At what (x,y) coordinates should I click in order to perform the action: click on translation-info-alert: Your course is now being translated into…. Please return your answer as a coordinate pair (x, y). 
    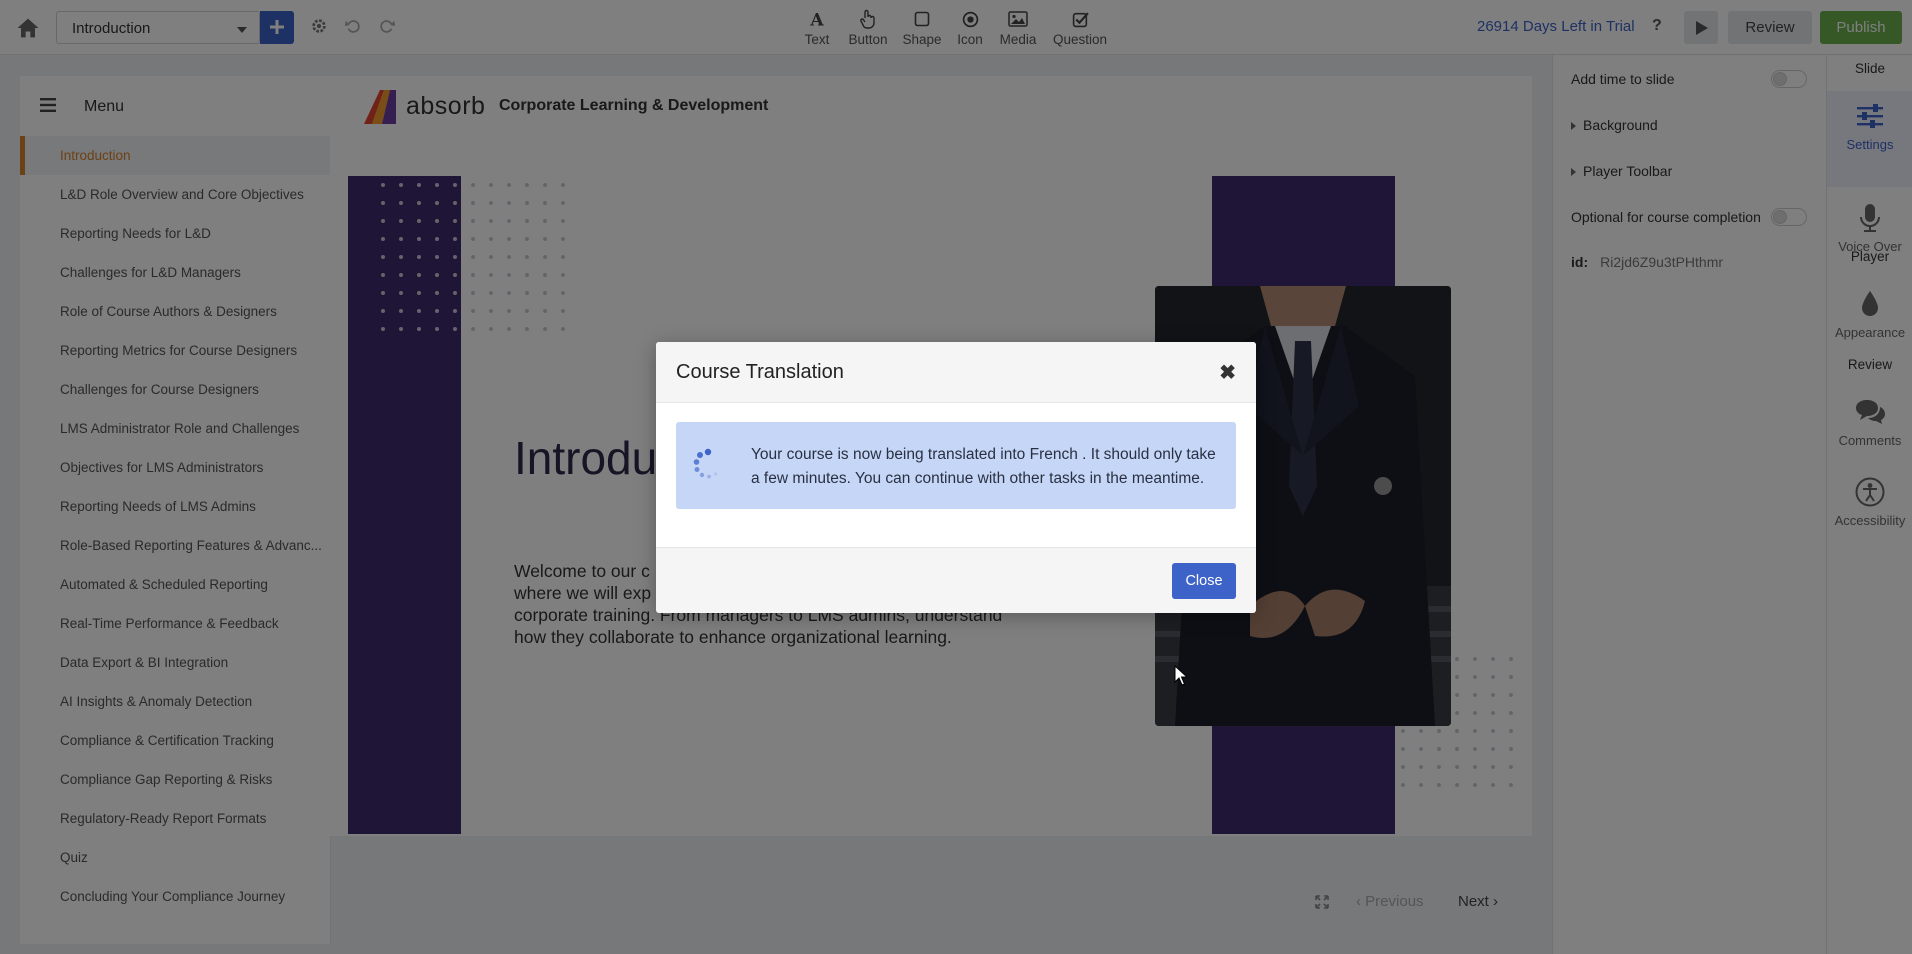
    Looking at the image, I should click on (956, 465).